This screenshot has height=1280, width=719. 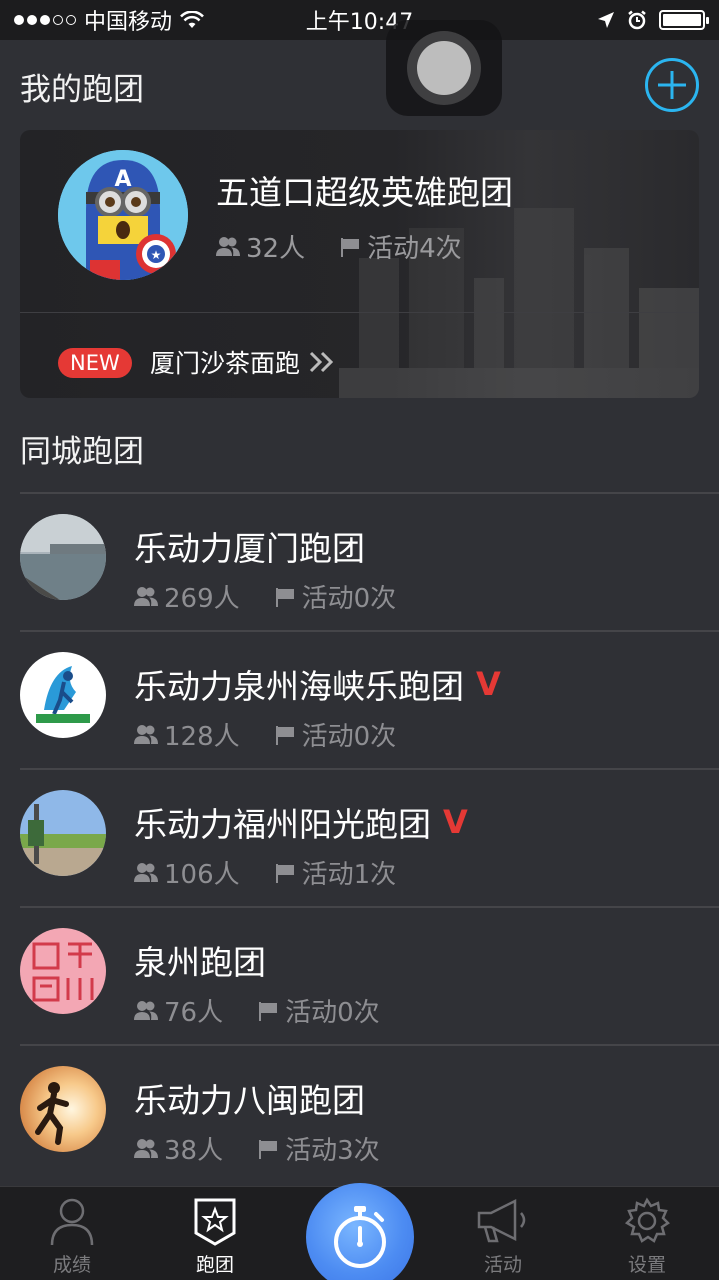 What do you see at coordinates (501, 1220) in the screenshot?
I see `megaphone-icon` at bounding box center [501, 1220].